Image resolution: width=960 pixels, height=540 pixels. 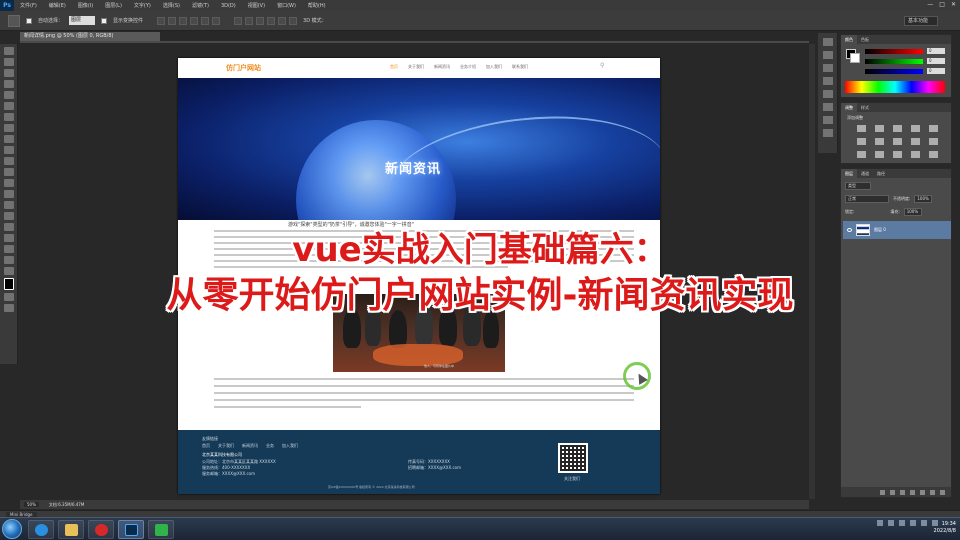 I want to click on black-white-icon, so click(x=897, y=141).